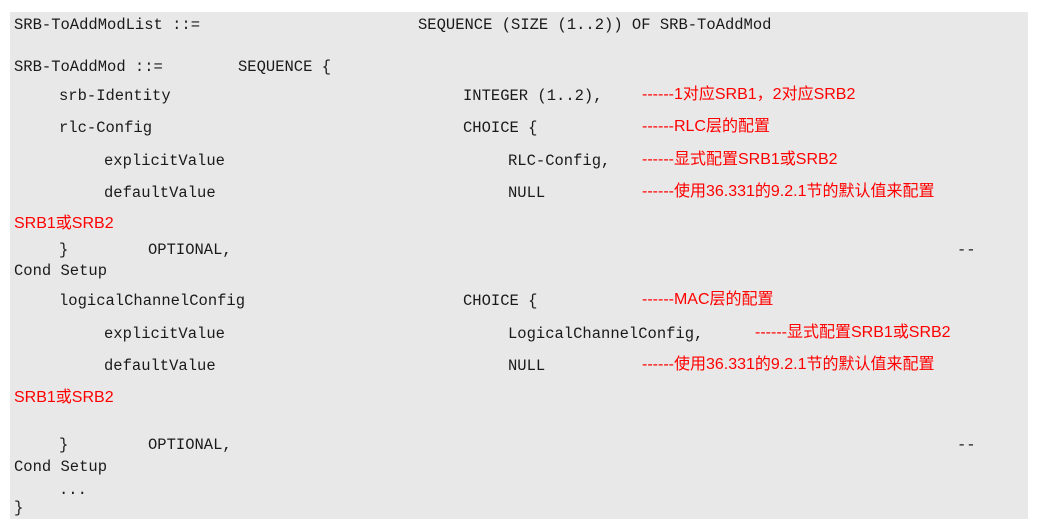 This screenshot has width=1039, height=526. What do you see at coordinates (61, 467) in the screenshot?
I see `code-cond-setup-mac: Cond Setup` at bounding box center [61, 467].